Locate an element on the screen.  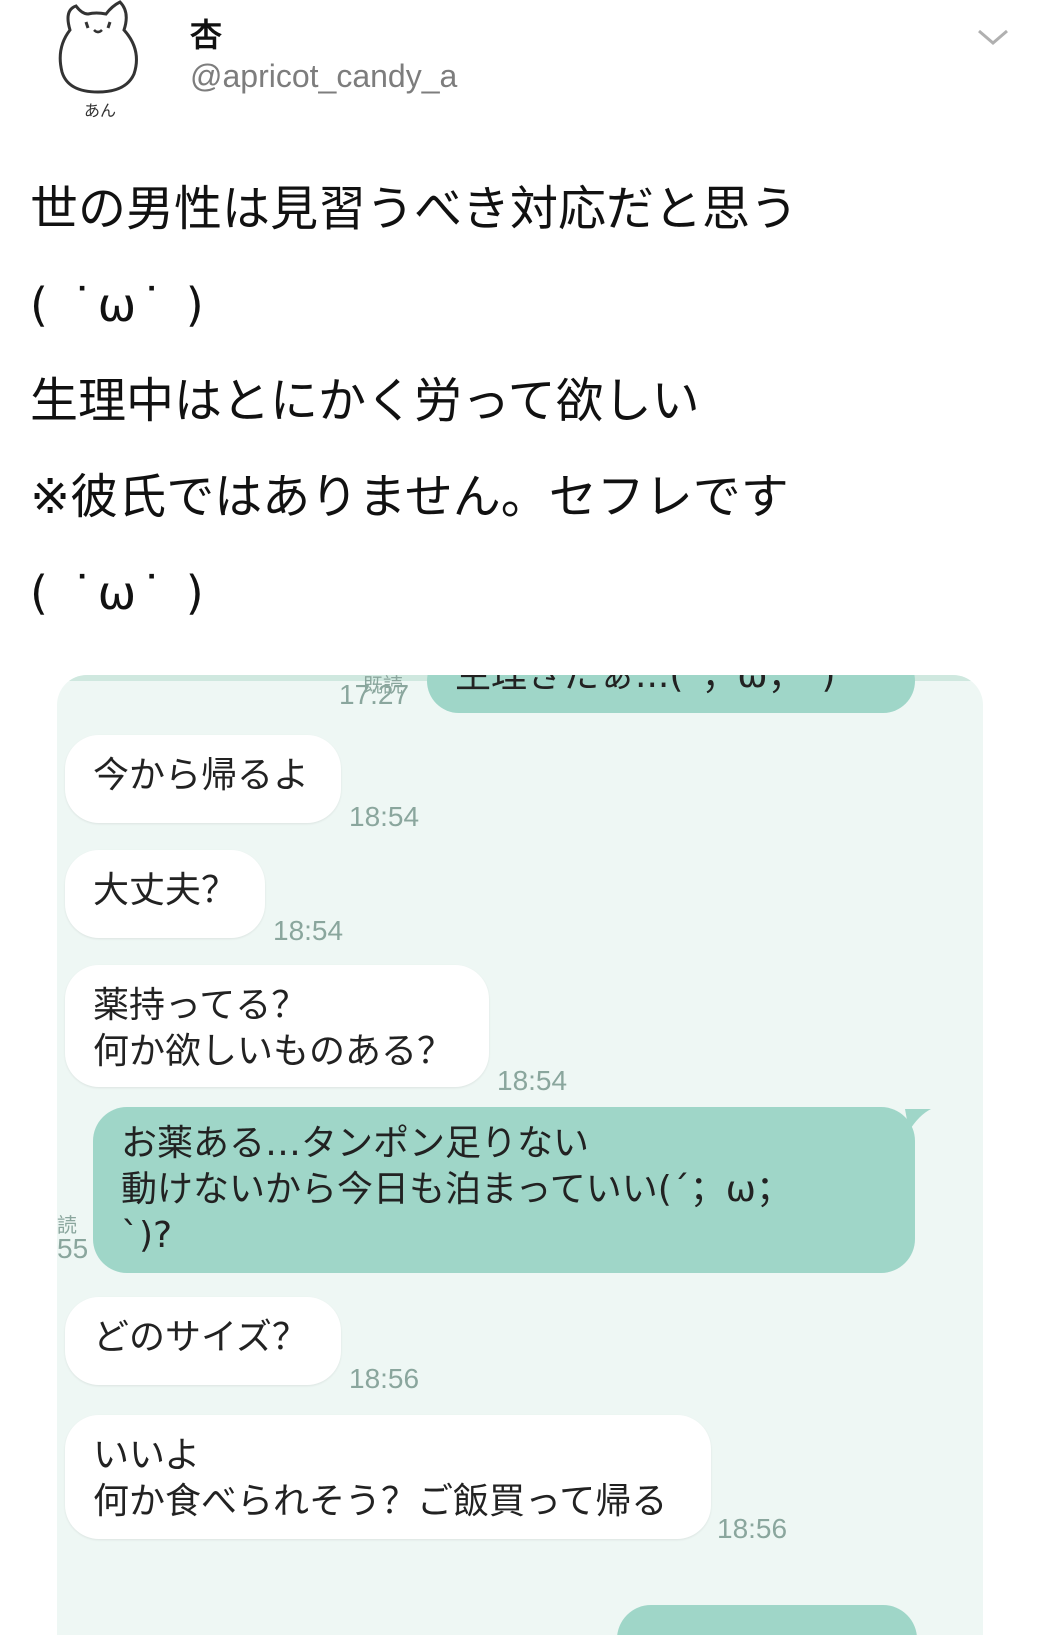
tweet-line: ※彼氏ではありません。セフレです is located at coordinates (409, 497).